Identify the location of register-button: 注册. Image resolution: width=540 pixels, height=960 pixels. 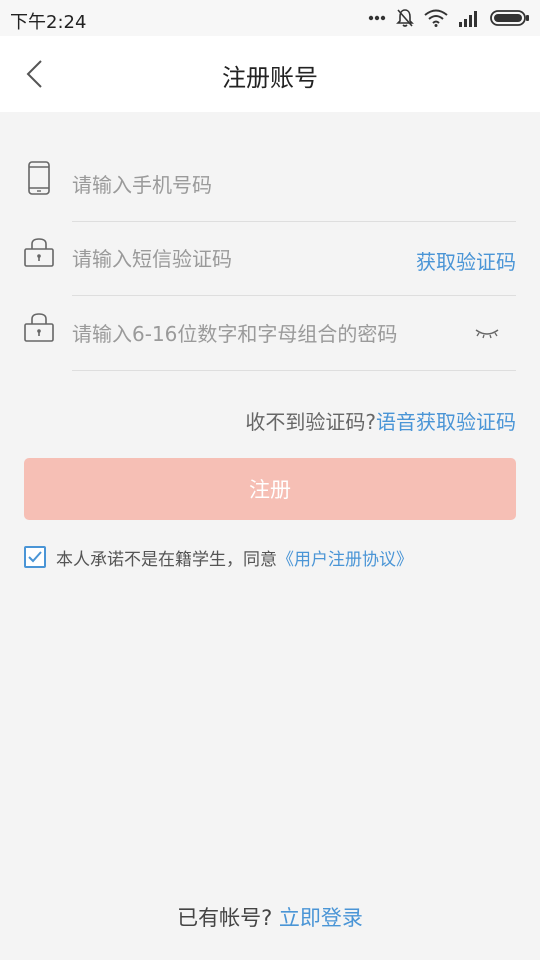
(270, 489).